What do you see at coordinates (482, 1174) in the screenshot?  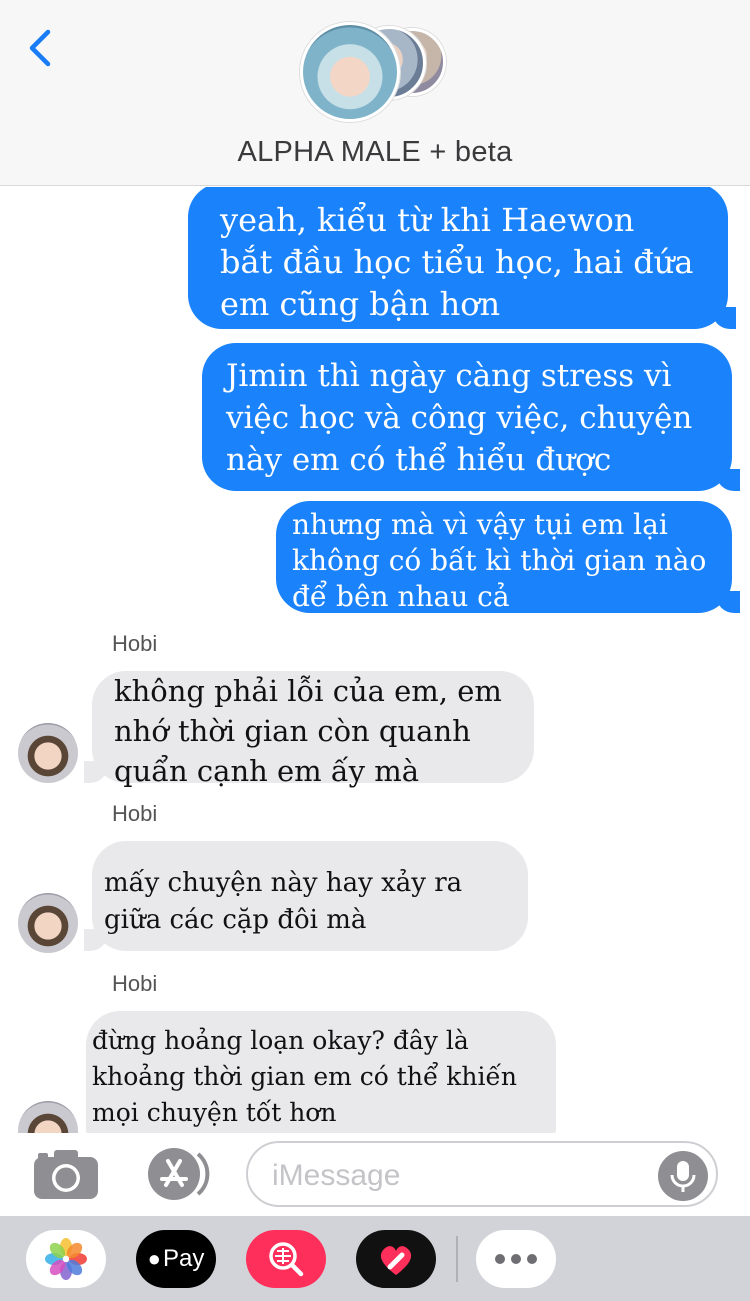 I see `message-input: iMessage` at bounding box center [482, 1174].